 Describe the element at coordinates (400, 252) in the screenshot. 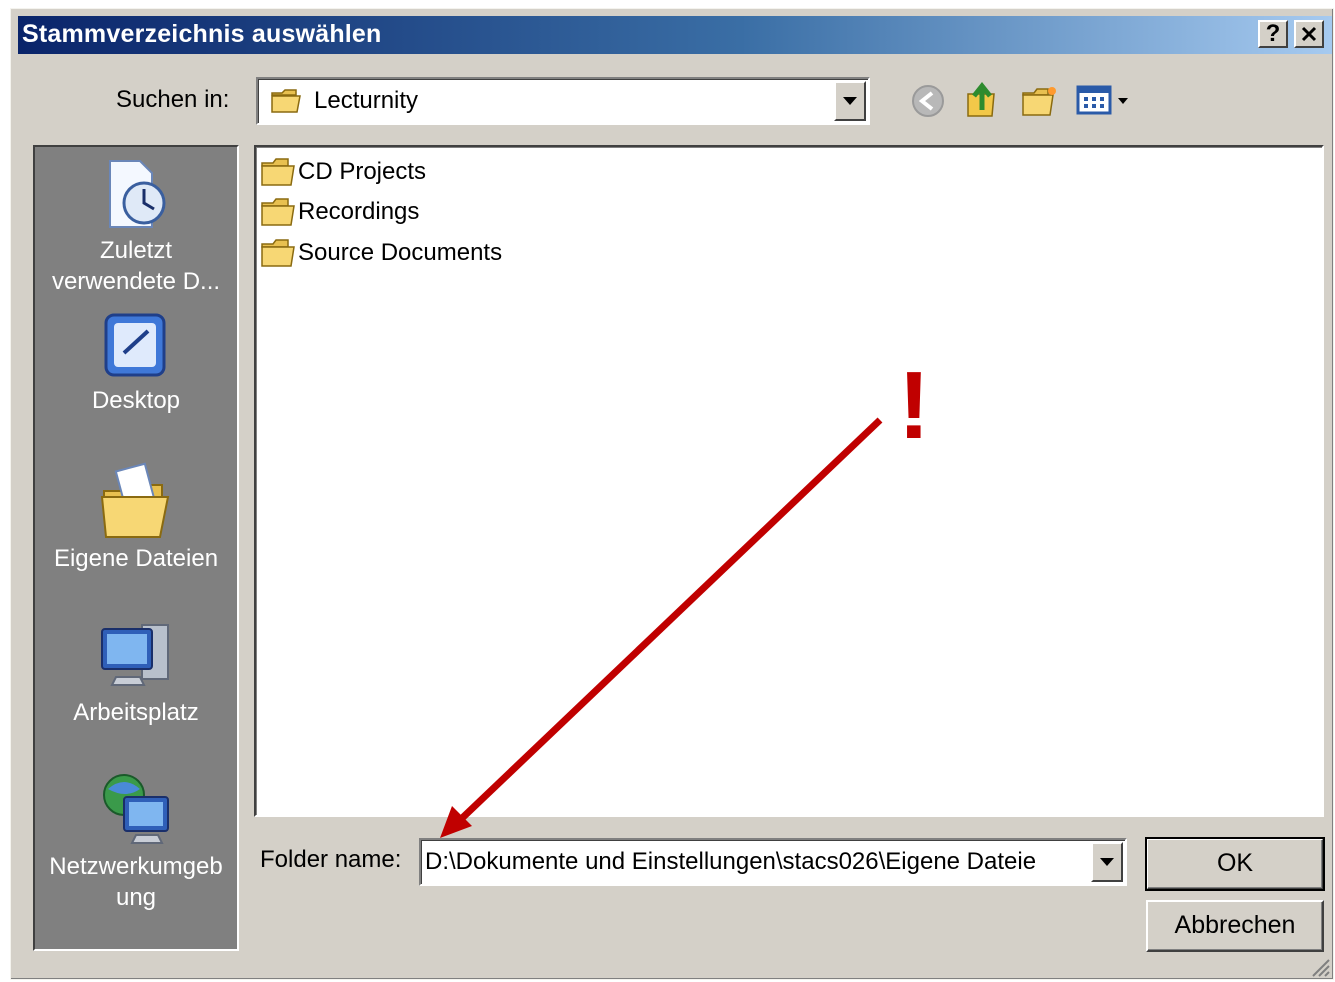

I see `file-name: Source Documents` at that location.